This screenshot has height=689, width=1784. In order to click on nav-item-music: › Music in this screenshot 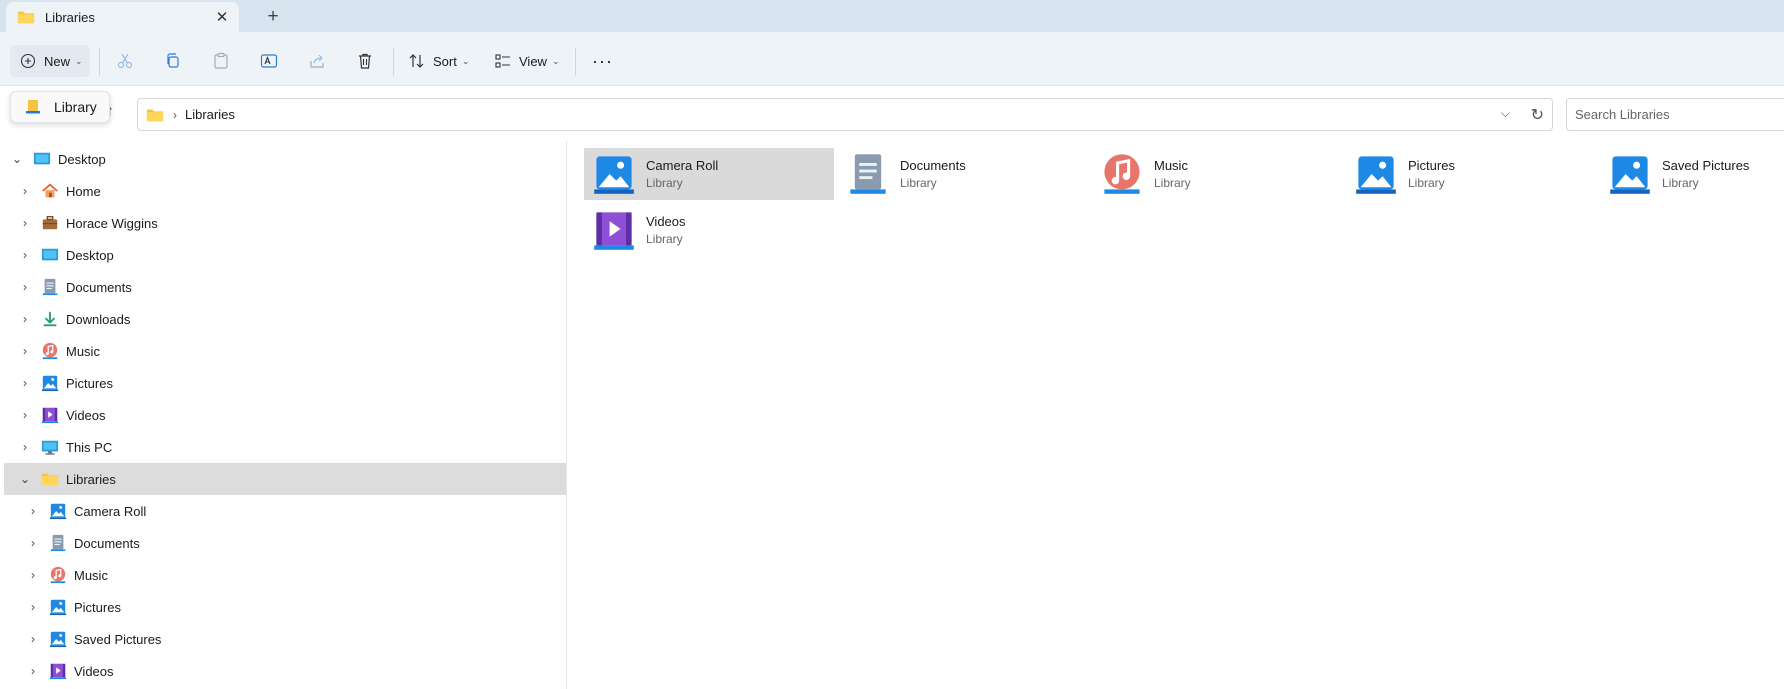, I will do `click(299, 351)`.